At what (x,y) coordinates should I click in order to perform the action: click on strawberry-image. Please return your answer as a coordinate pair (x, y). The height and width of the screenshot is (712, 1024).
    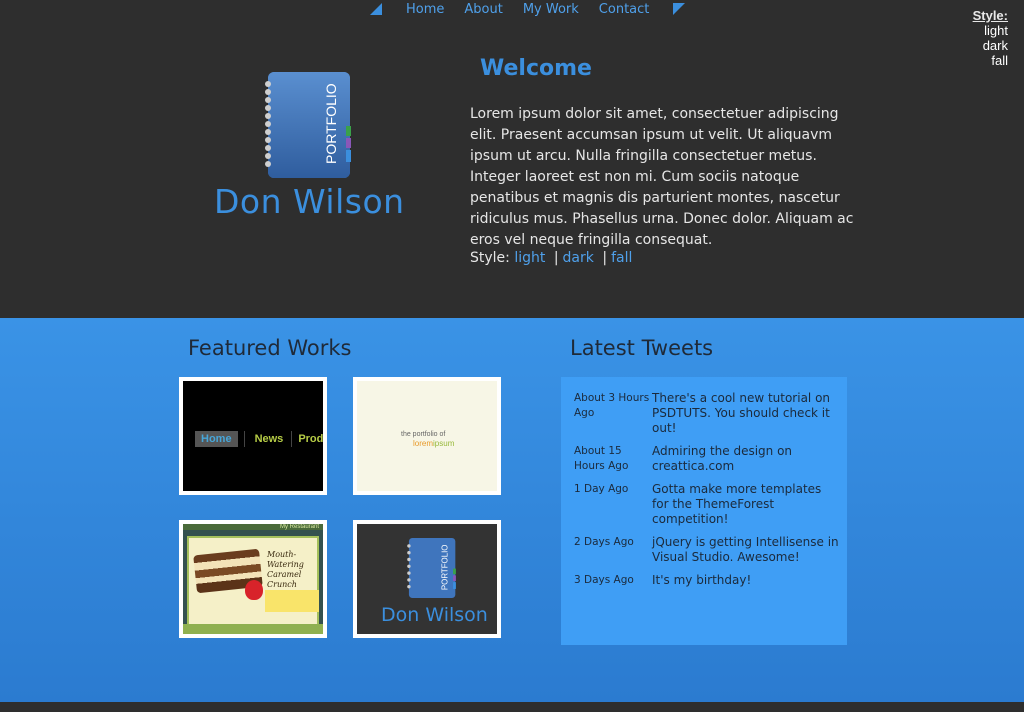
    Looking at the image, I should click on (254, 590).